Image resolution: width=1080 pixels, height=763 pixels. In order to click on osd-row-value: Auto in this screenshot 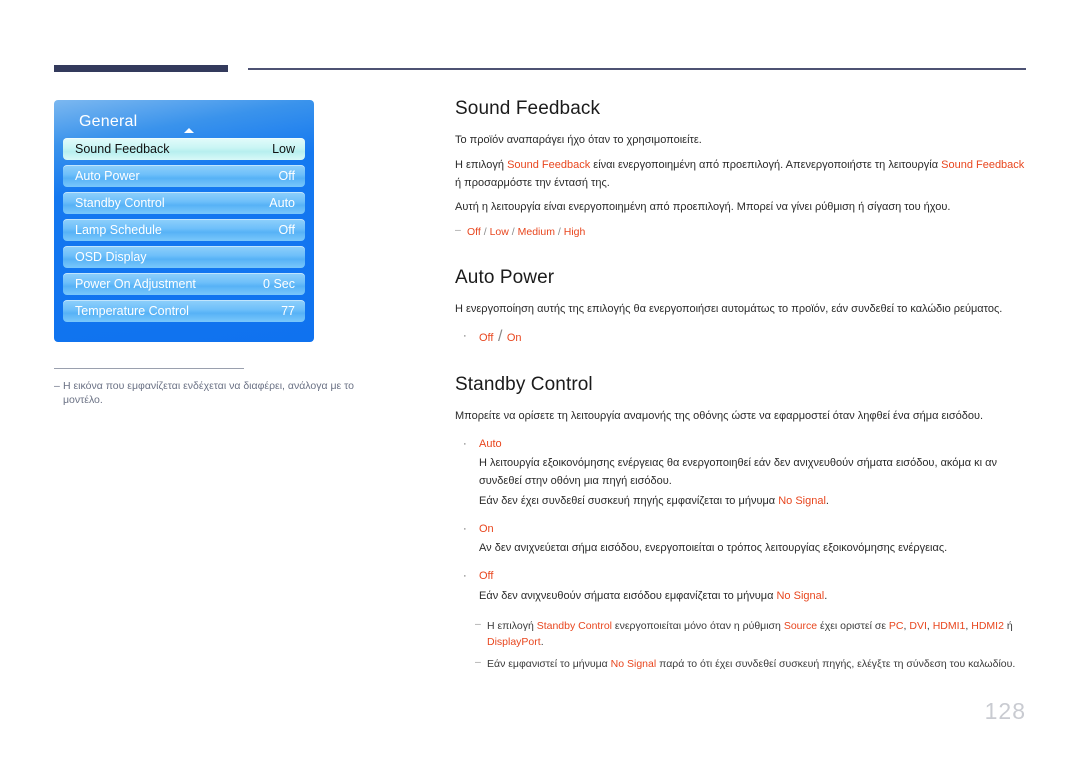, I will do `click(282, 203)`.